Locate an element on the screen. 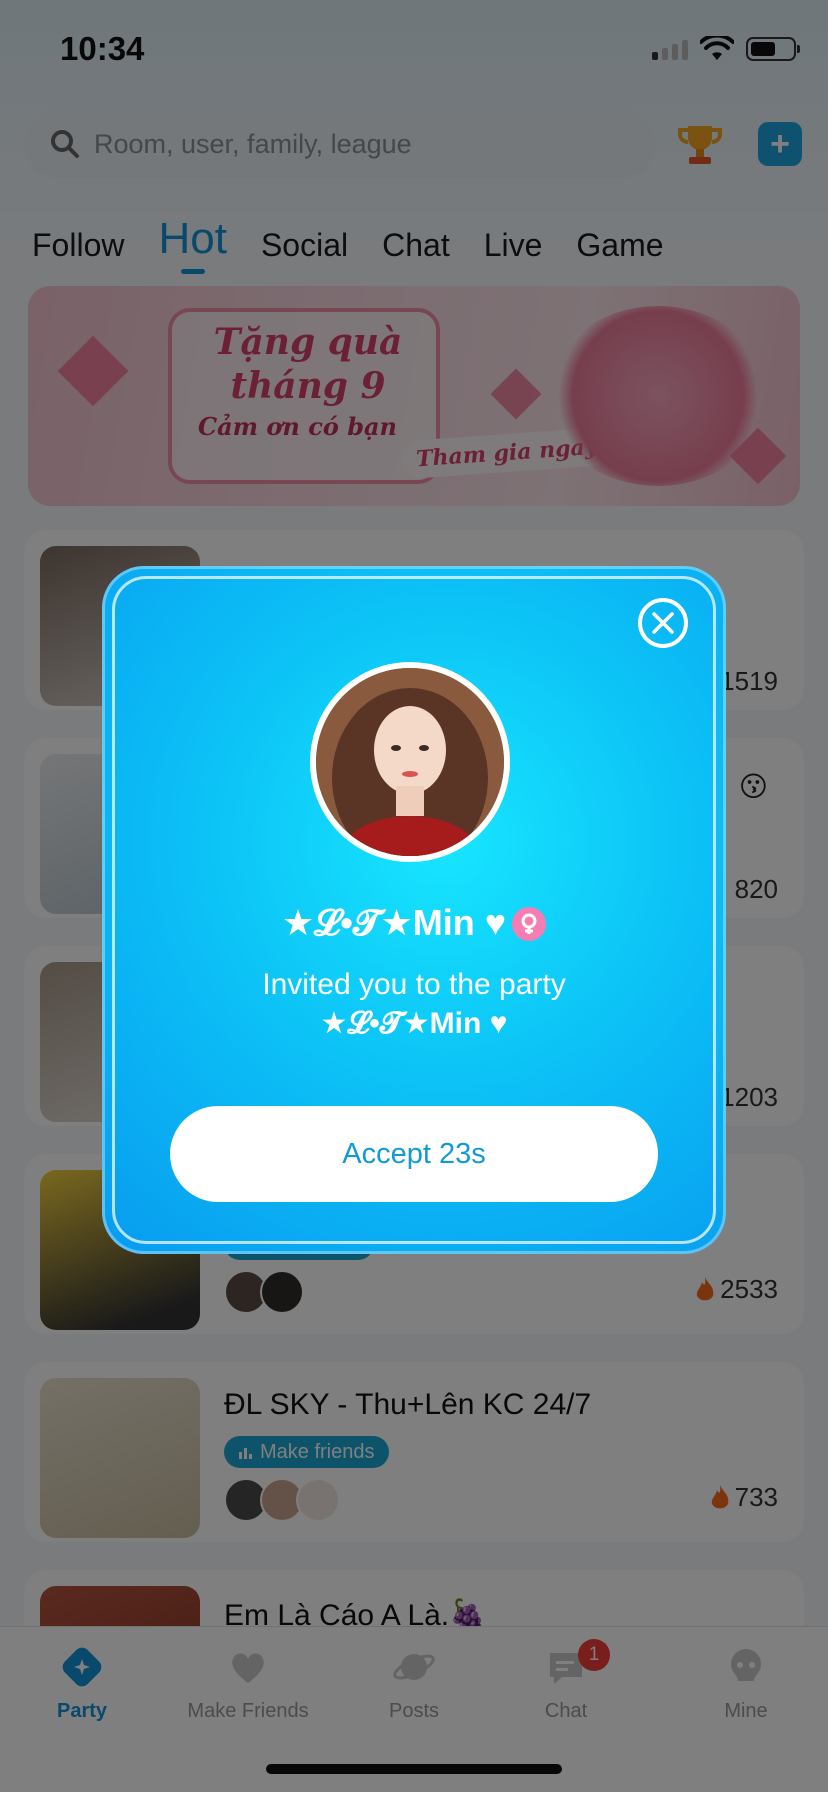 This screenshot has width=828, height=1793. invite-room-name: ★𝓛•𝓣★Min ♥ is located at coordinates (414, 1023).